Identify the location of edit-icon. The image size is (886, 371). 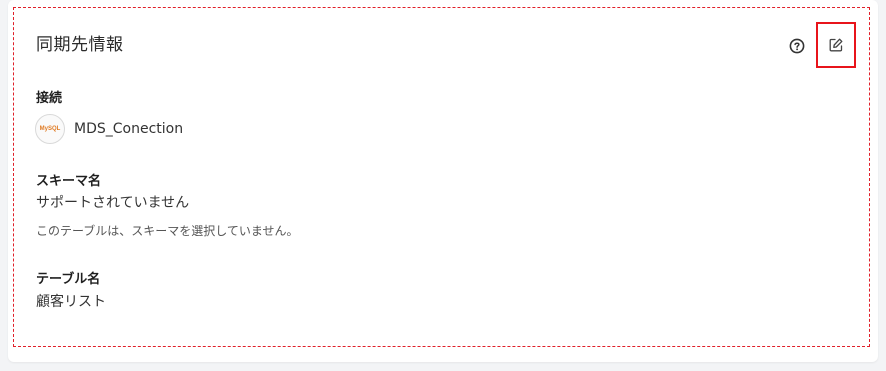
(836, 45).